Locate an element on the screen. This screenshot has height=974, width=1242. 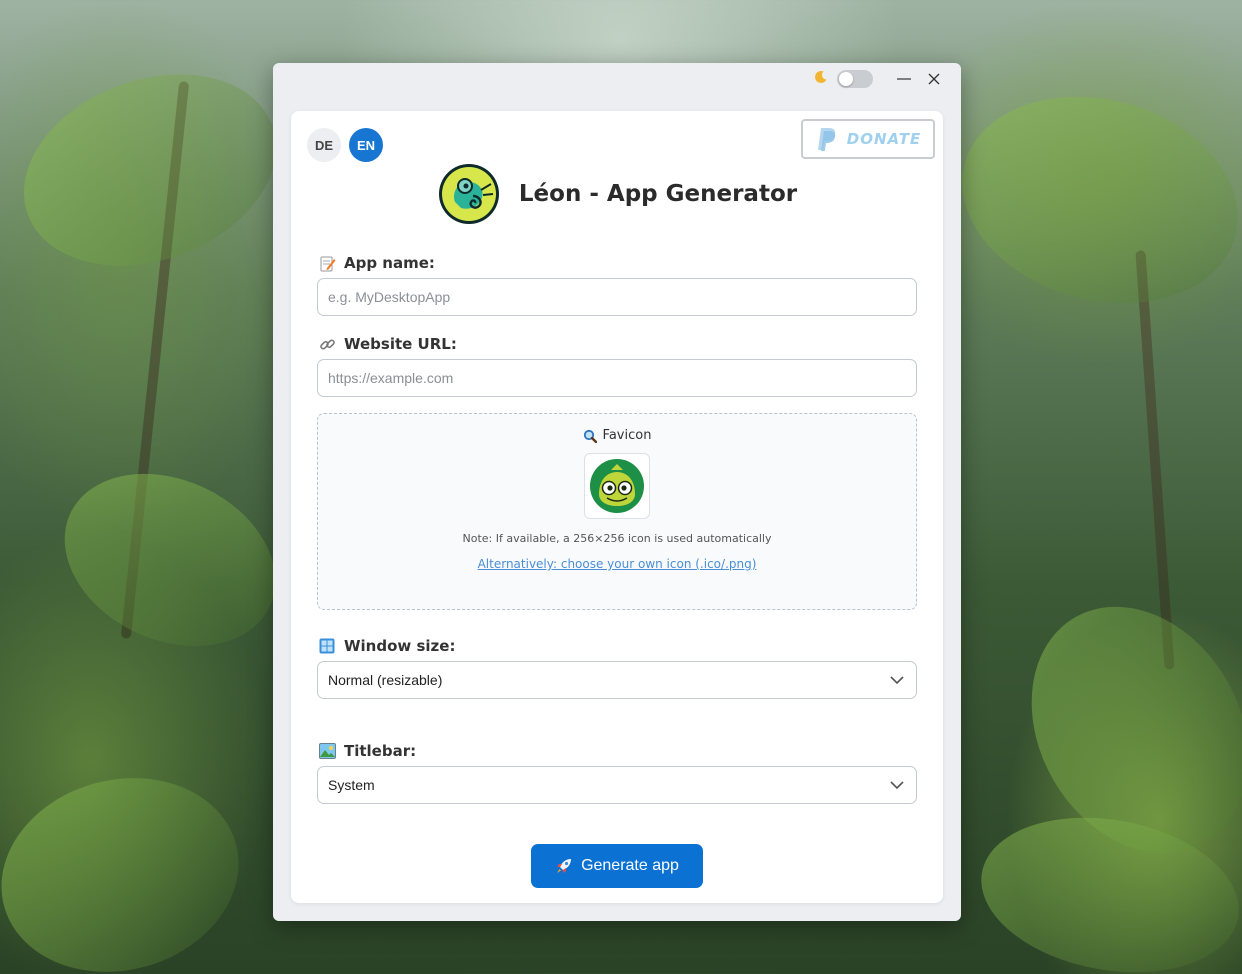
titlebar-label: Titlebar: is located at coordinates (367, 751).